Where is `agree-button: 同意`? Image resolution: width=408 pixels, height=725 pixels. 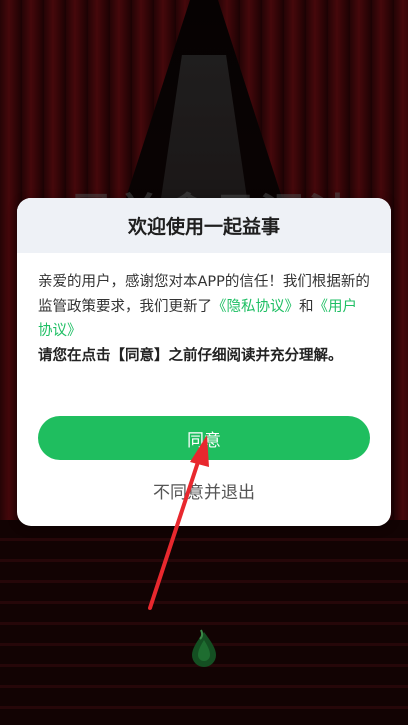
agree-button: 同意 is located at coordinates (204, 438).